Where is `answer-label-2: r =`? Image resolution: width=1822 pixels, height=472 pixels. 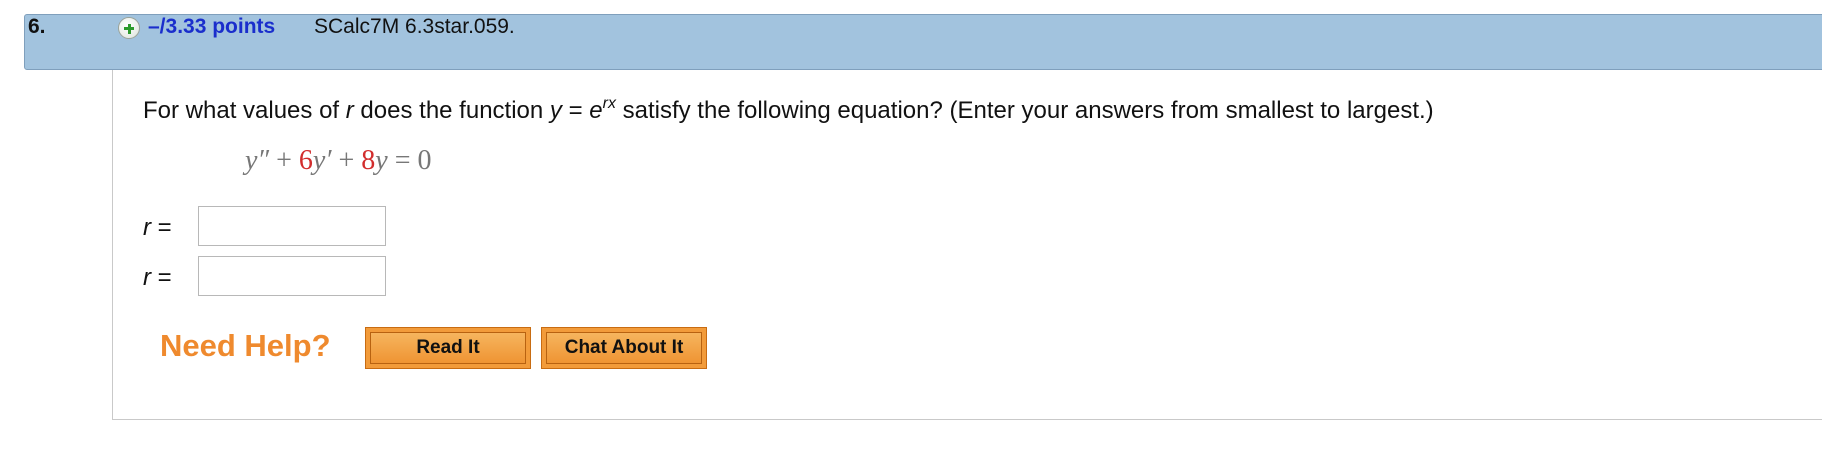 answer-label-2: r = is located at coordinates (157, 277).